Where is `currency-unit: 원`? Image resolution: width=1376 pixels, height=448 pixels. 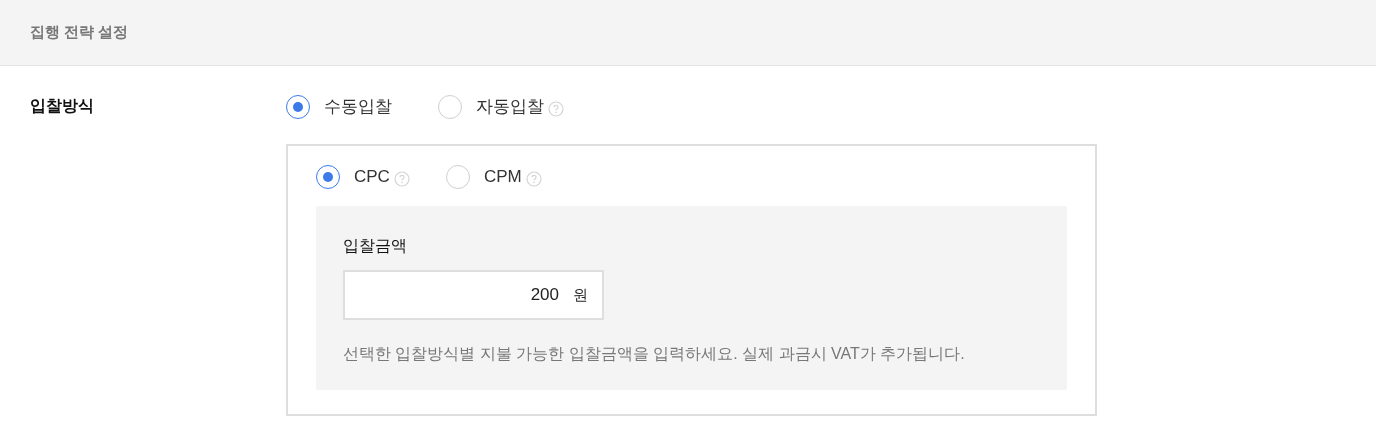 currency-unit: 원 is located at coordinates (580, 294).